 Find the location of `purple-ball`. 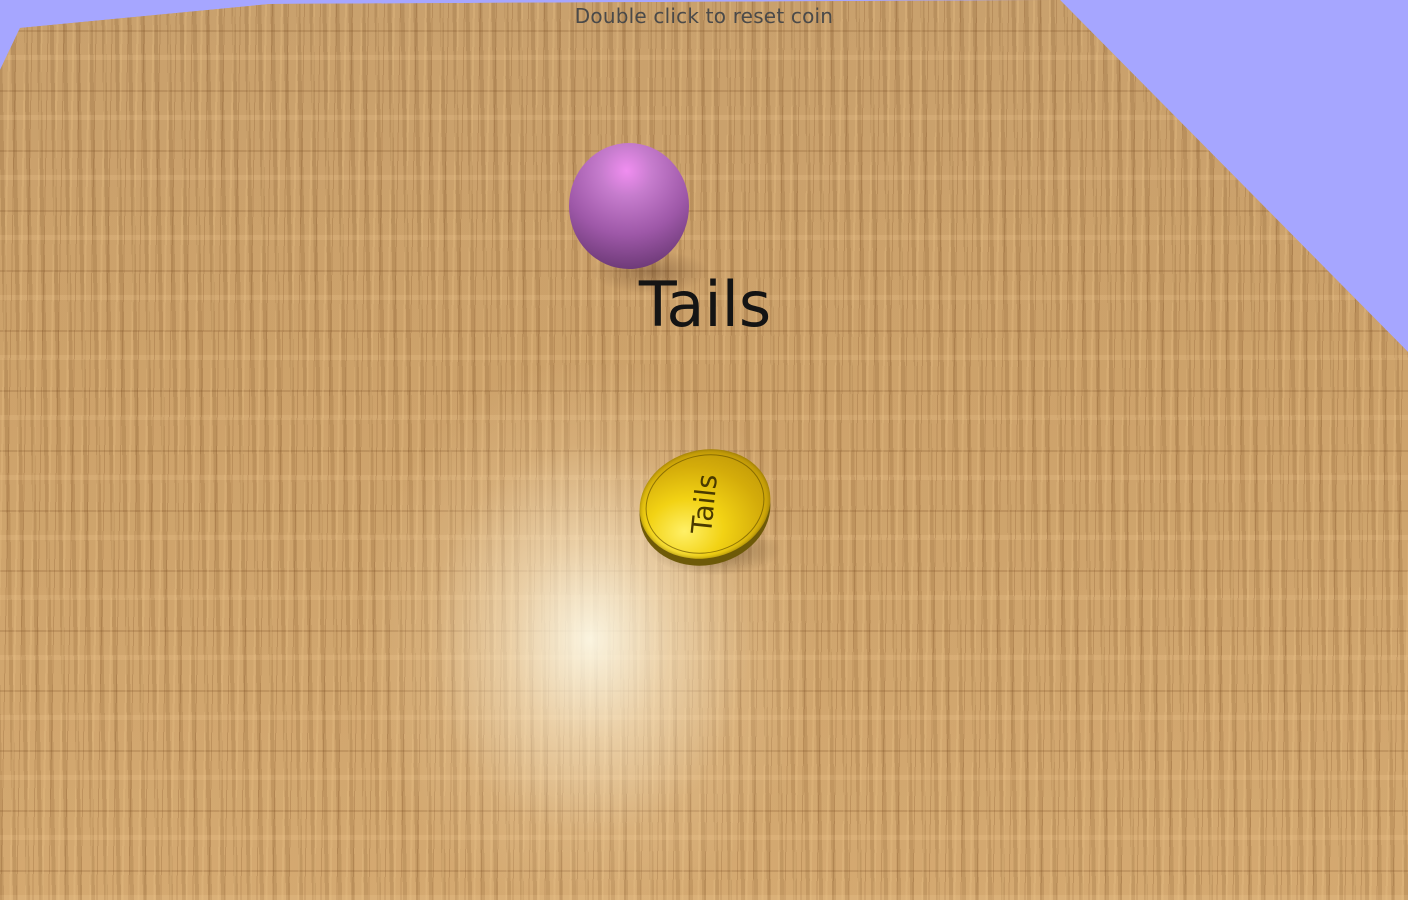

purple-ball is located at coordinates (629, 206).